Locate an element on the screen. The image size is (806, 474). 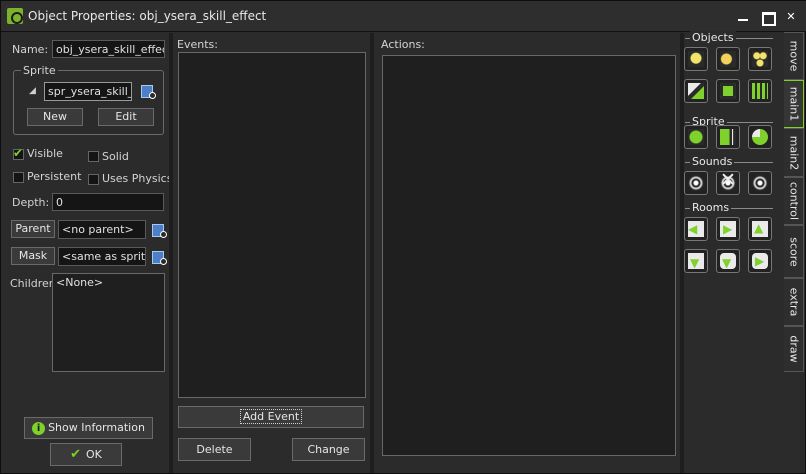
show-information-label: Show Information is located at coordinates (96, 427).